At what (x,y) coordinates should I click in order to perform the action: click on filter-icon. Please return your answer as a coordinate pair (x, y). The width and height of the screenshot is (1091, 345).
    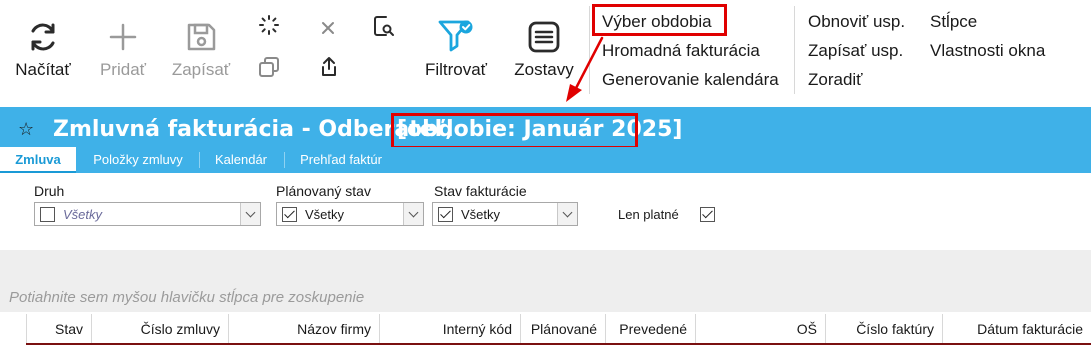
    Looking at the image, I should click on (456, 38).